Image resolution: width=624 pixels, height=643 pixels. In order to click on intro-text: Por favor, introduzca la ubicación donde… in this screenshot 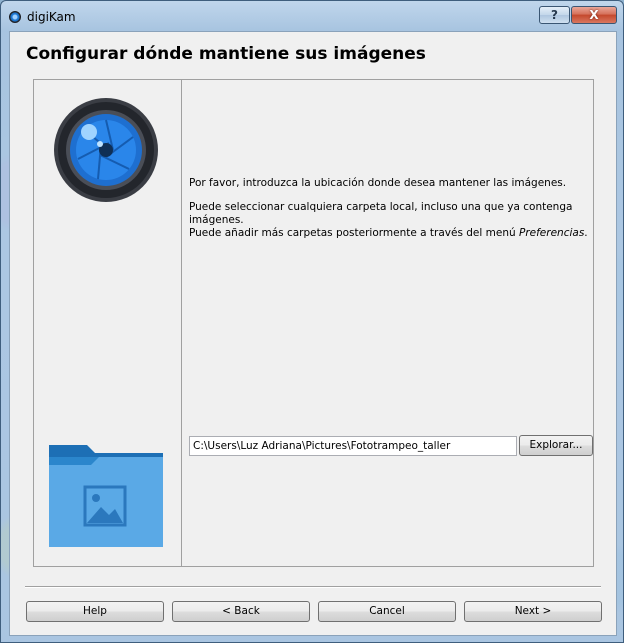, I will do `click(378, 183)`.